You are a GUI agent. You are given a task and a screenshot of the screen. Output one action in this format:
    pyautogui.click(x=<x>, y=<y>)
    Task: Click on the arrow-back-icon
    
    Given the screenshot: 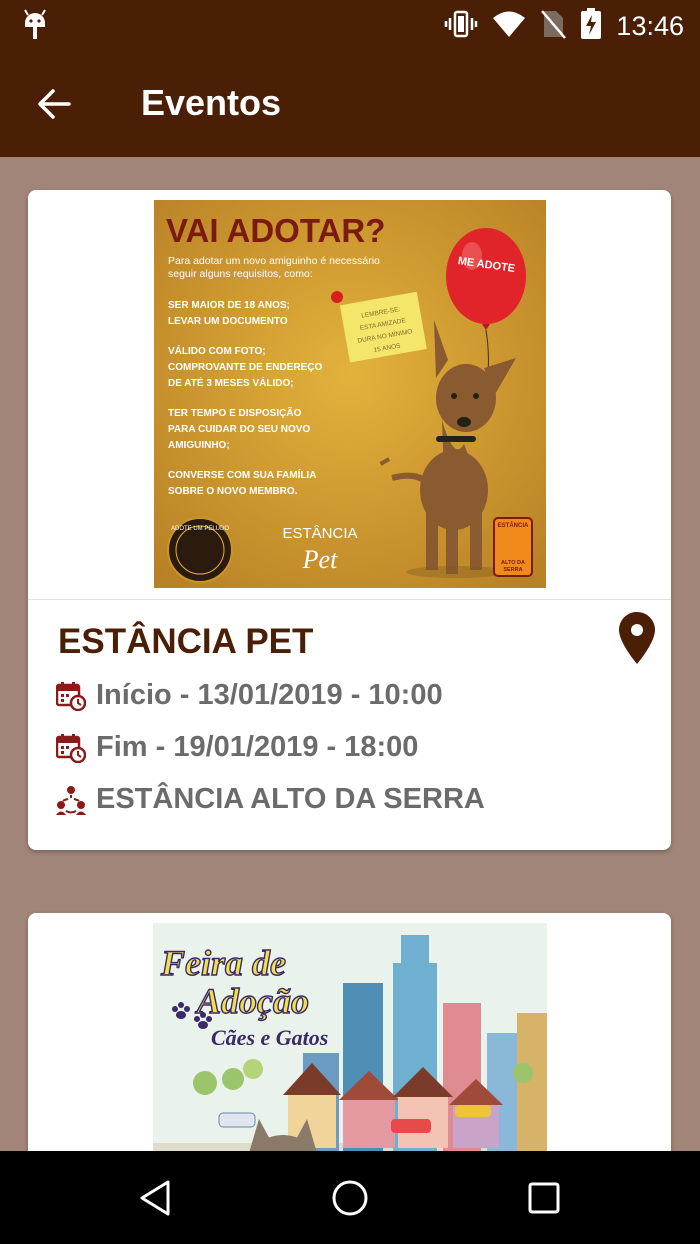 What is the action you would take?
    pyautogui.click(x=54, y=104)
    